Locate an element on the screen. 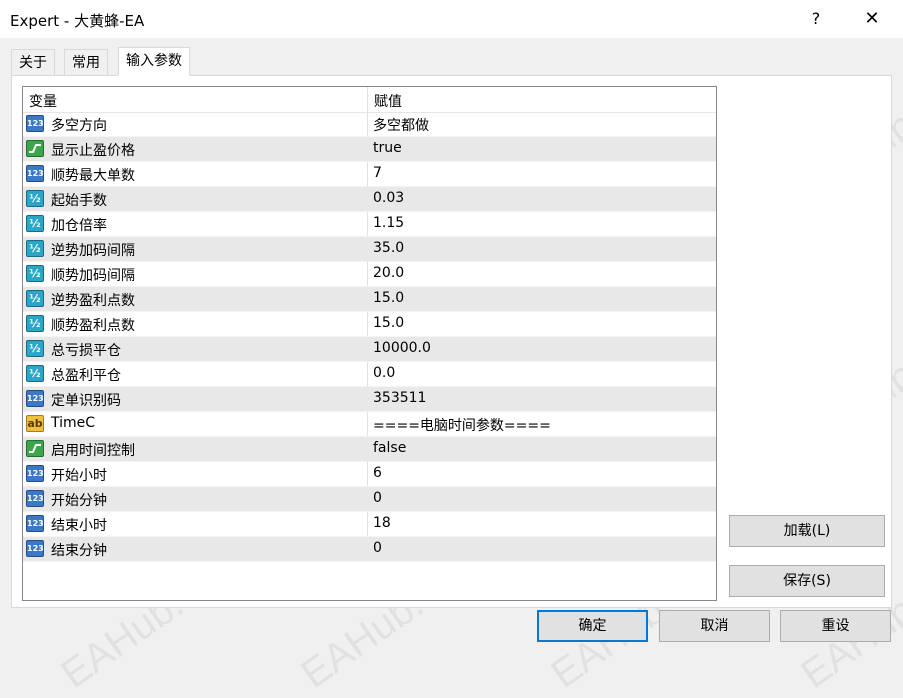 The image size is (903, 698). table-row: ½ 顺势加码间隔 20.0 is located at coordinates (369, 274).